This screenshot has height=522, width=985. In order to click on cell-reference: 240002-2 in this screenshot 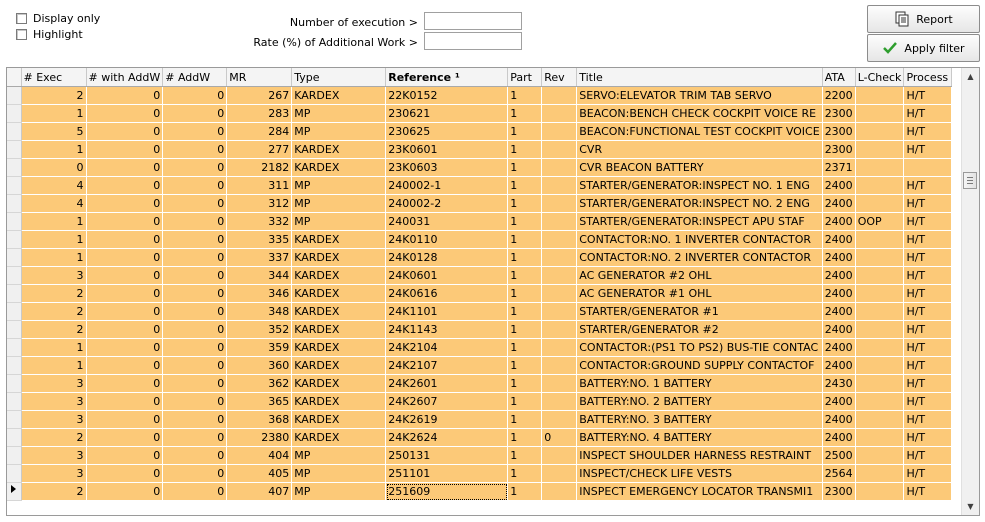, I will do `click(447, 203)`.